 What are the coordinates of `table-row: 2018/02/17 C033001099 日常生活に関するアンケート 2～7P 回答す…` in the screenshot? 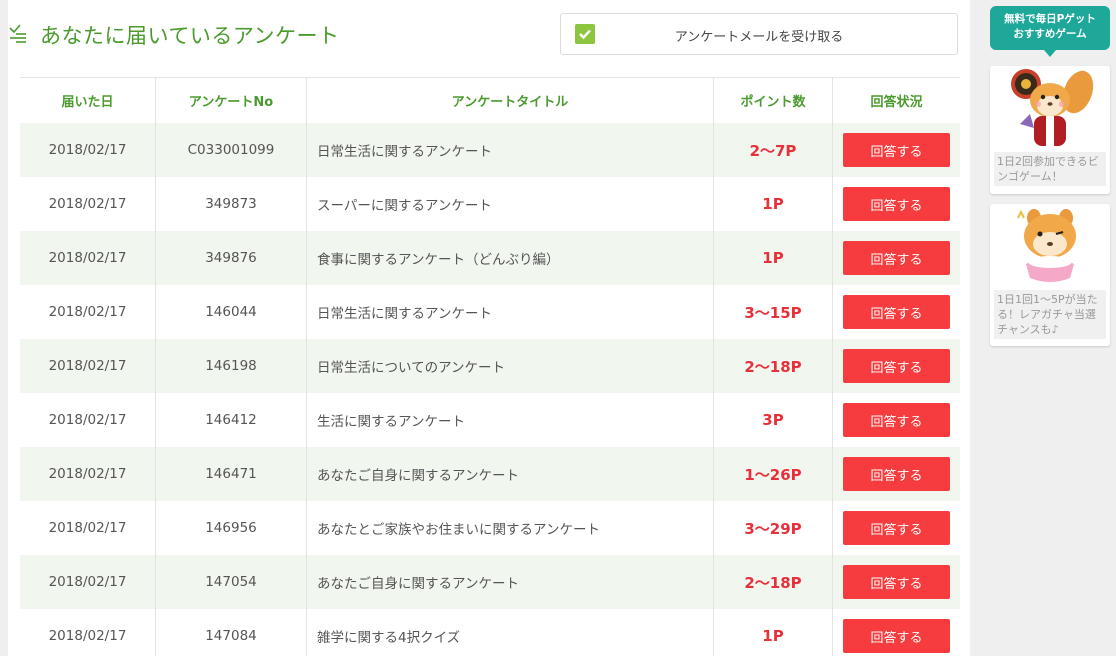 It's located at (490, 150).